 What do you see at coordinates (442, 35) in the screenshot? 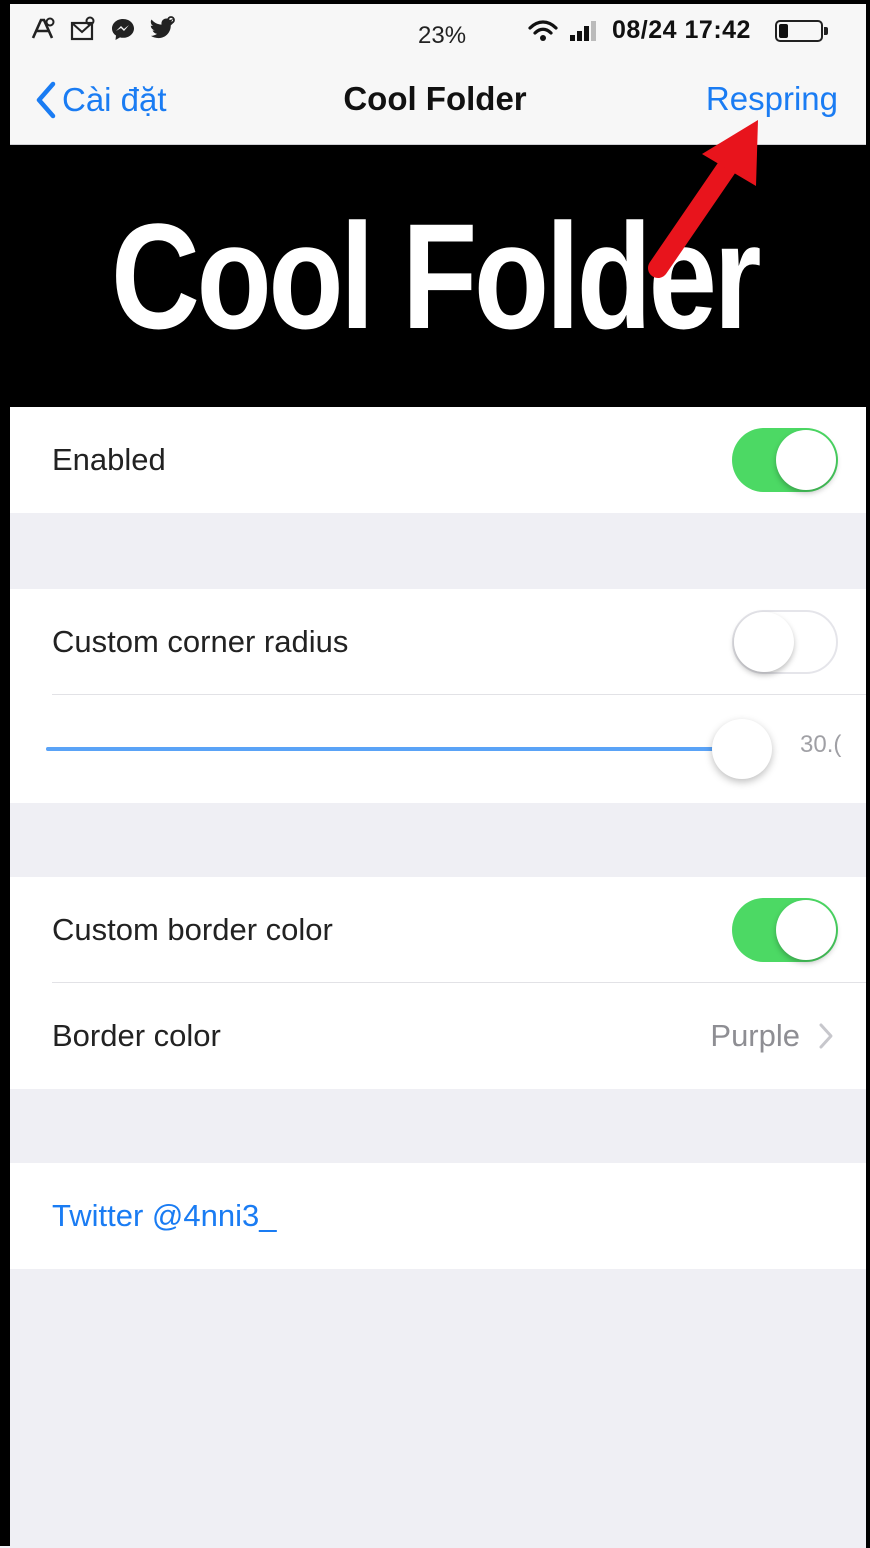
I see `battery-percent: 23%` at bounding box center [442, 35].